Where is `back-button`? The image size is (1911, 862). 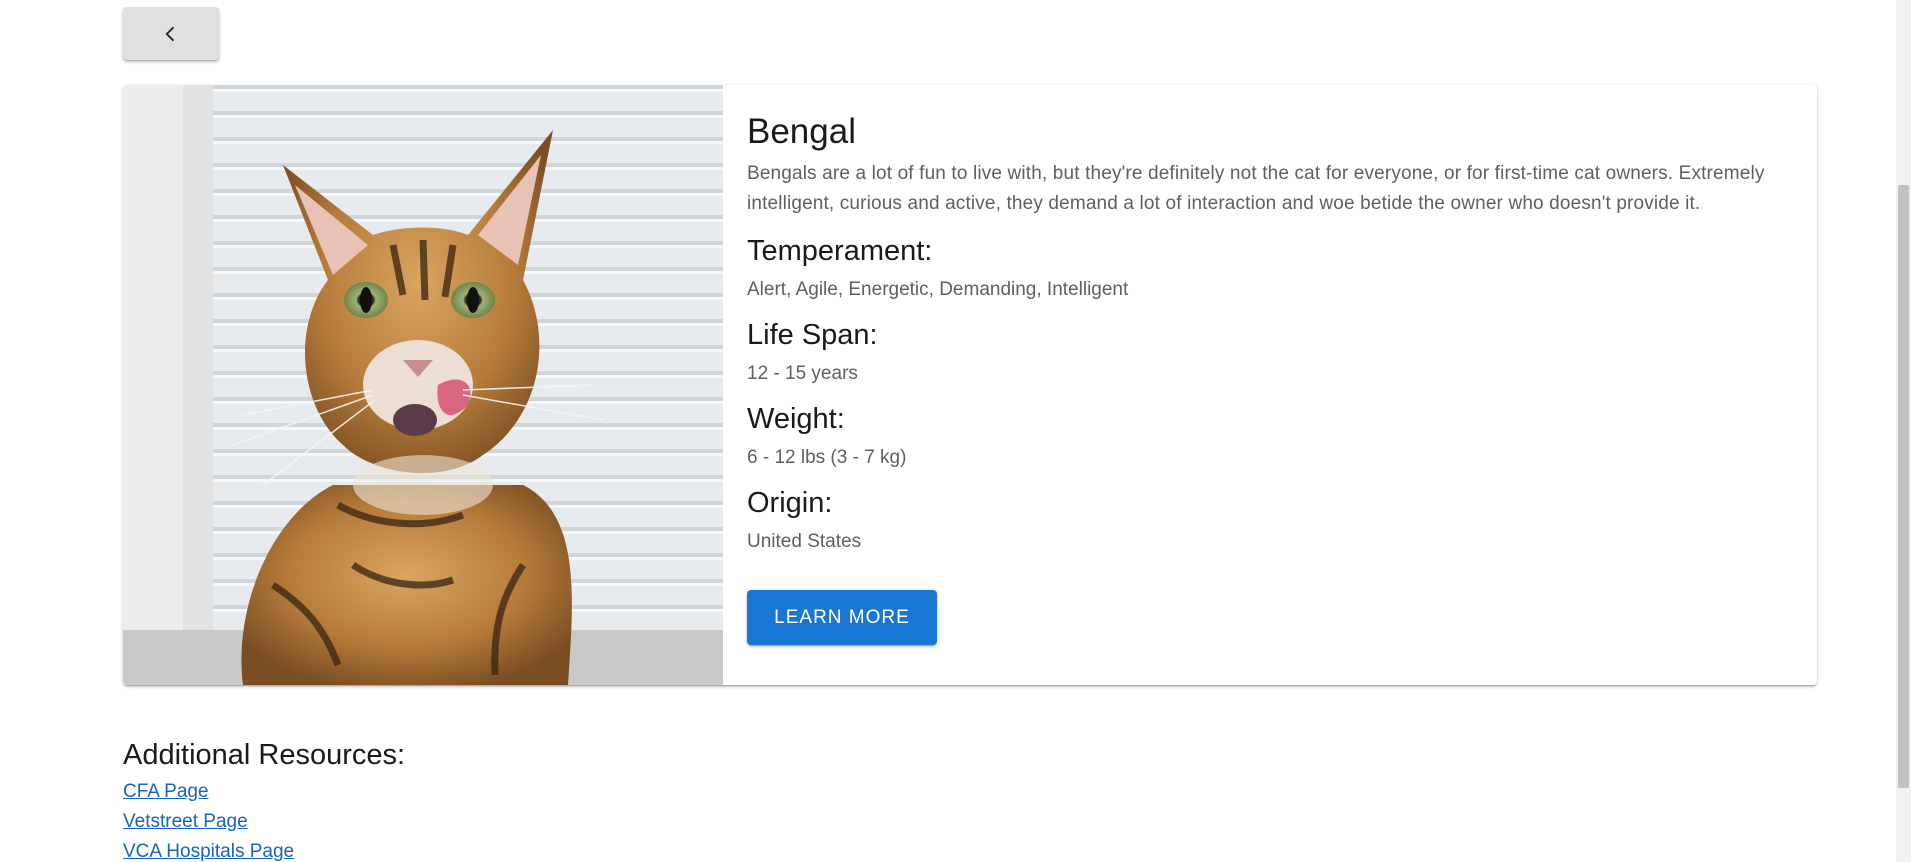 back-button is located at coordinates (171, 33).